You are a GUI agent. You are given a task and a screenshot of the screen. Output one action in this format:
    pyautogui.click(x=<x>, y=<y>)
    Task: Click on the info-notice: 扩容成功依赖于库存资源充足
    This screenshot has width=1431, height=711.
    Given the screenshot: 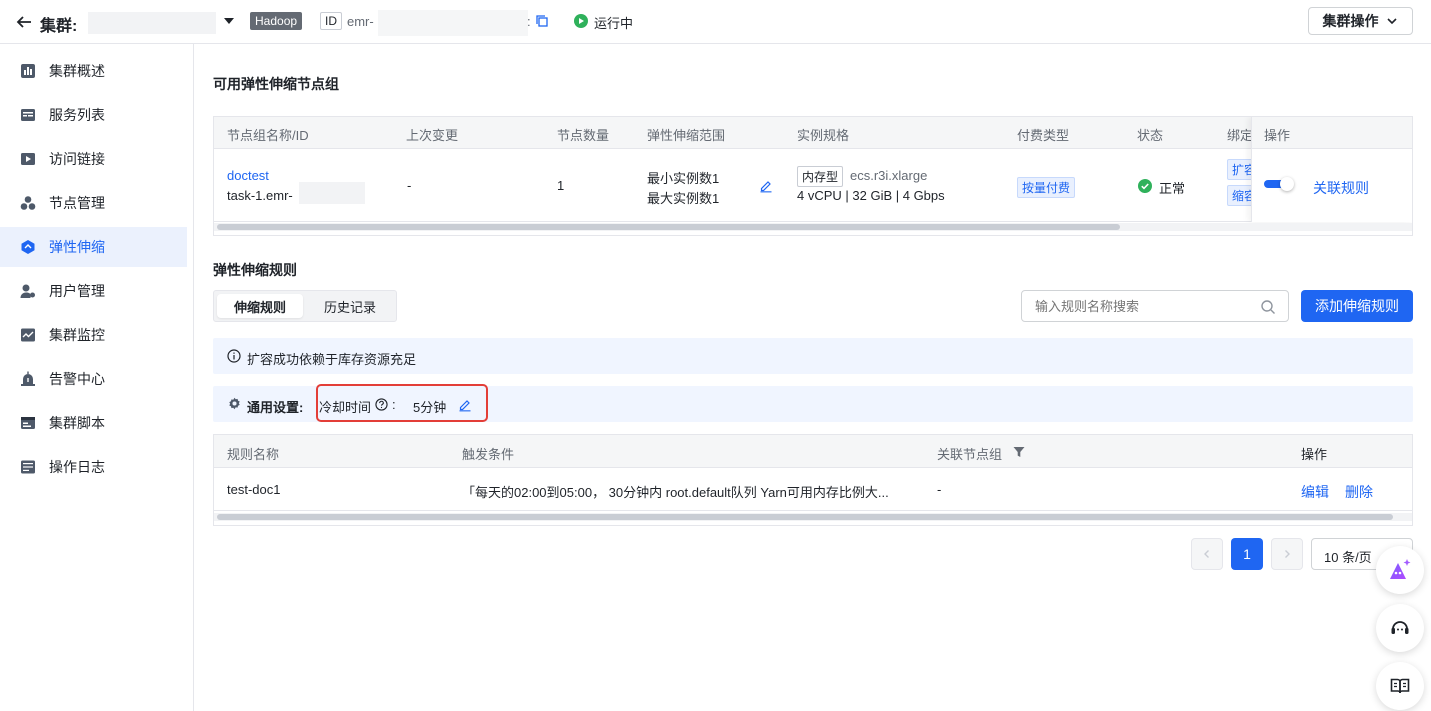 What is the action you would take?
    pyautogui.click(x=813, y=356)
    